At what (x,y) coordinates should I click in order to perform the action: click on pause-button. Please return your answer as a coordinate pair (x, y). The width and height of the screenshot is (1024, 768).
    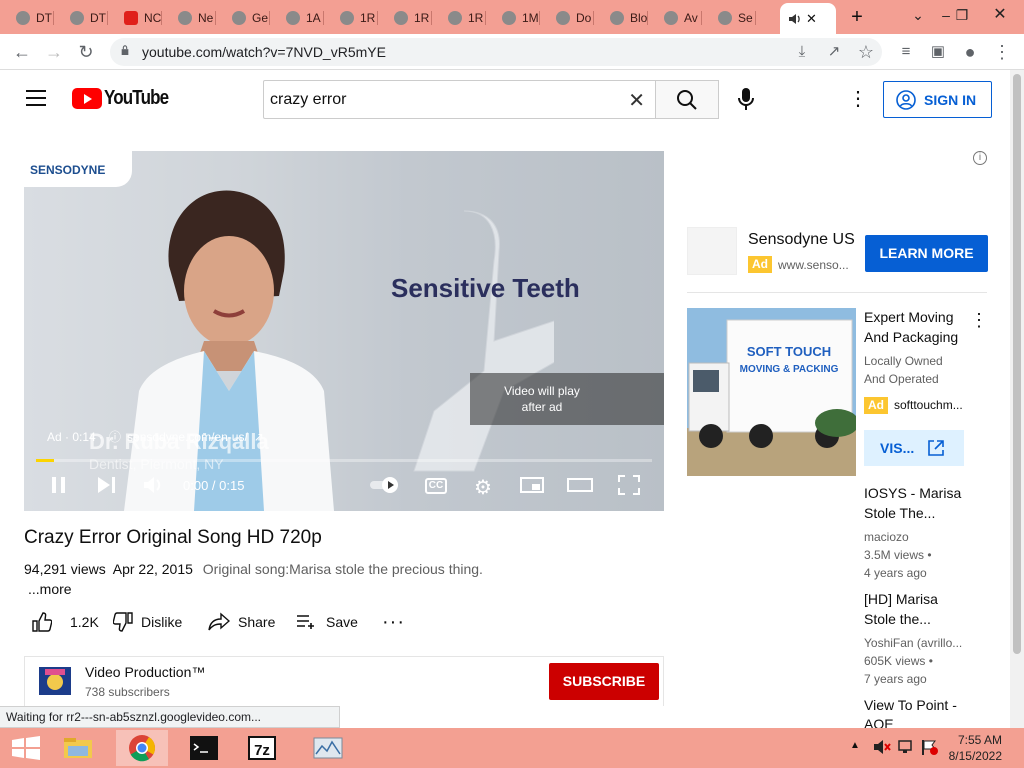
    Looking at the image, I should click on (59, 486).